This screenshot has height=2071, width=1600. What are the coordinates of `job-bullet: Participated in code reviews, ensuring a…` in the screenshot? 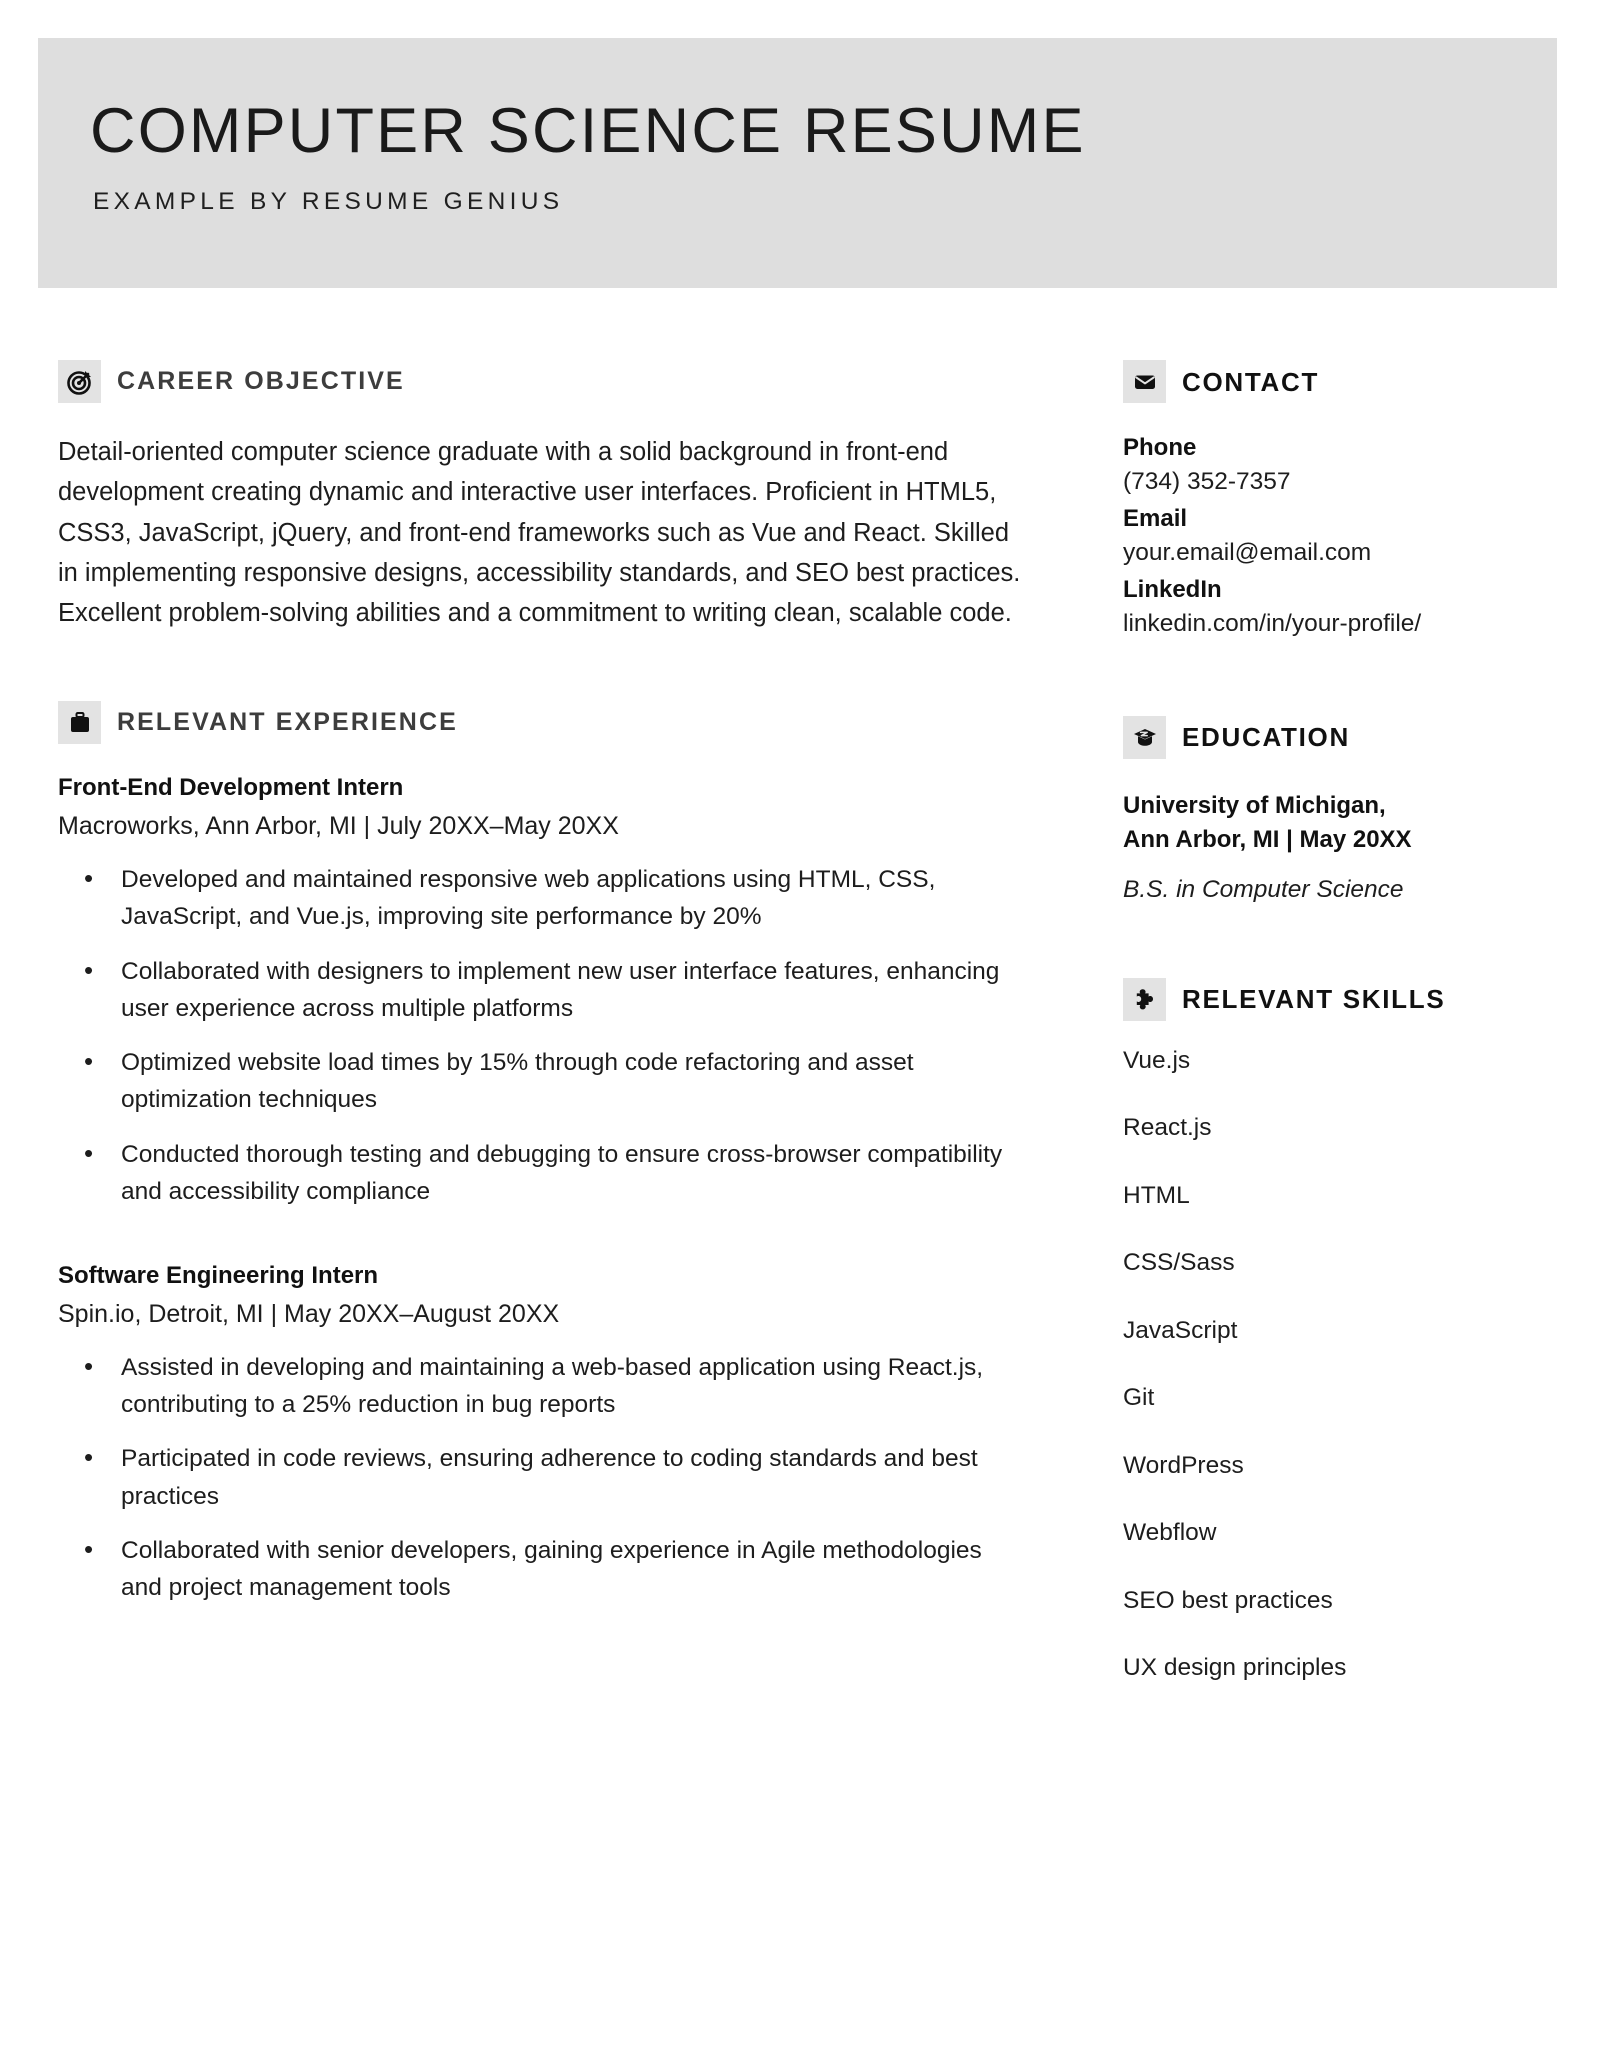 It's located at (542, 1476).